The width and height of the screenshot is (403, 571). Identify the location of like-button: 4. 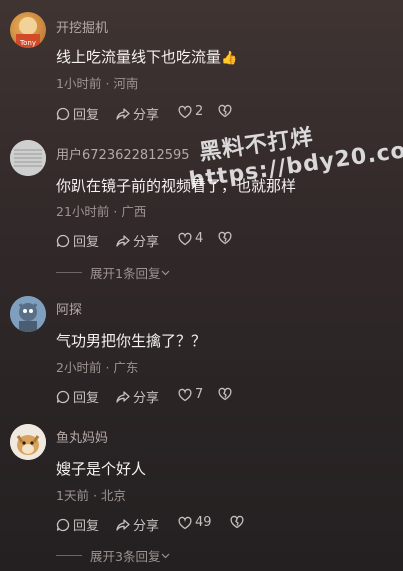
(190, 238).